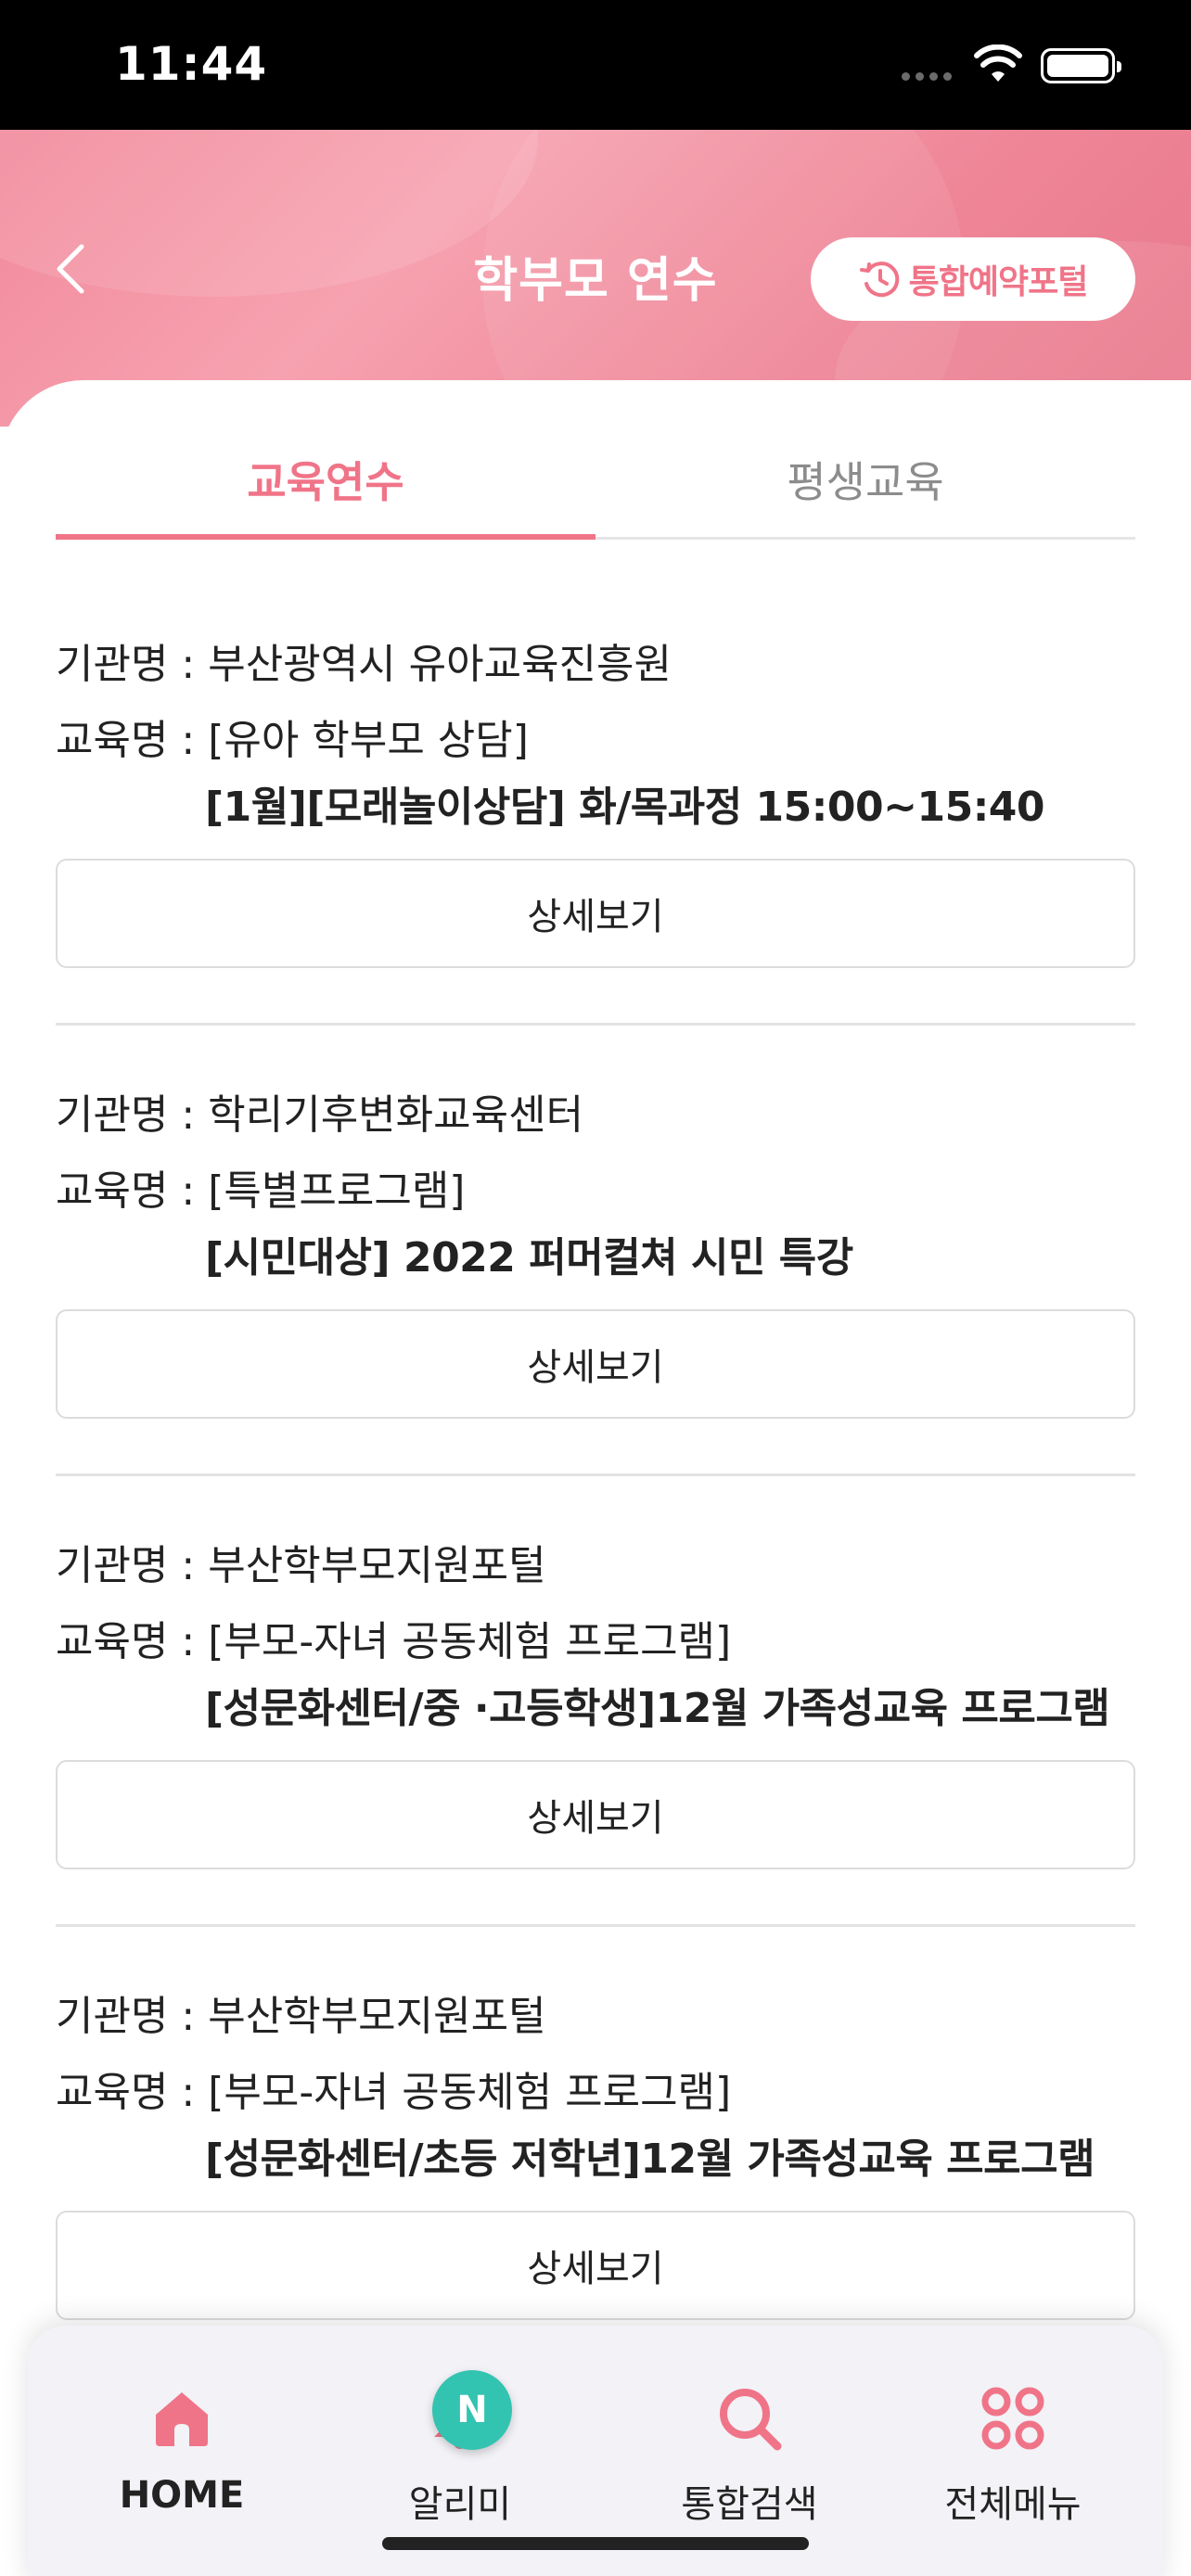 The image size is (1191, 2576). I want to click on course-title: [시민대상] 2022 퍼머컬쳐 시민 특강, so click(529, 1258).